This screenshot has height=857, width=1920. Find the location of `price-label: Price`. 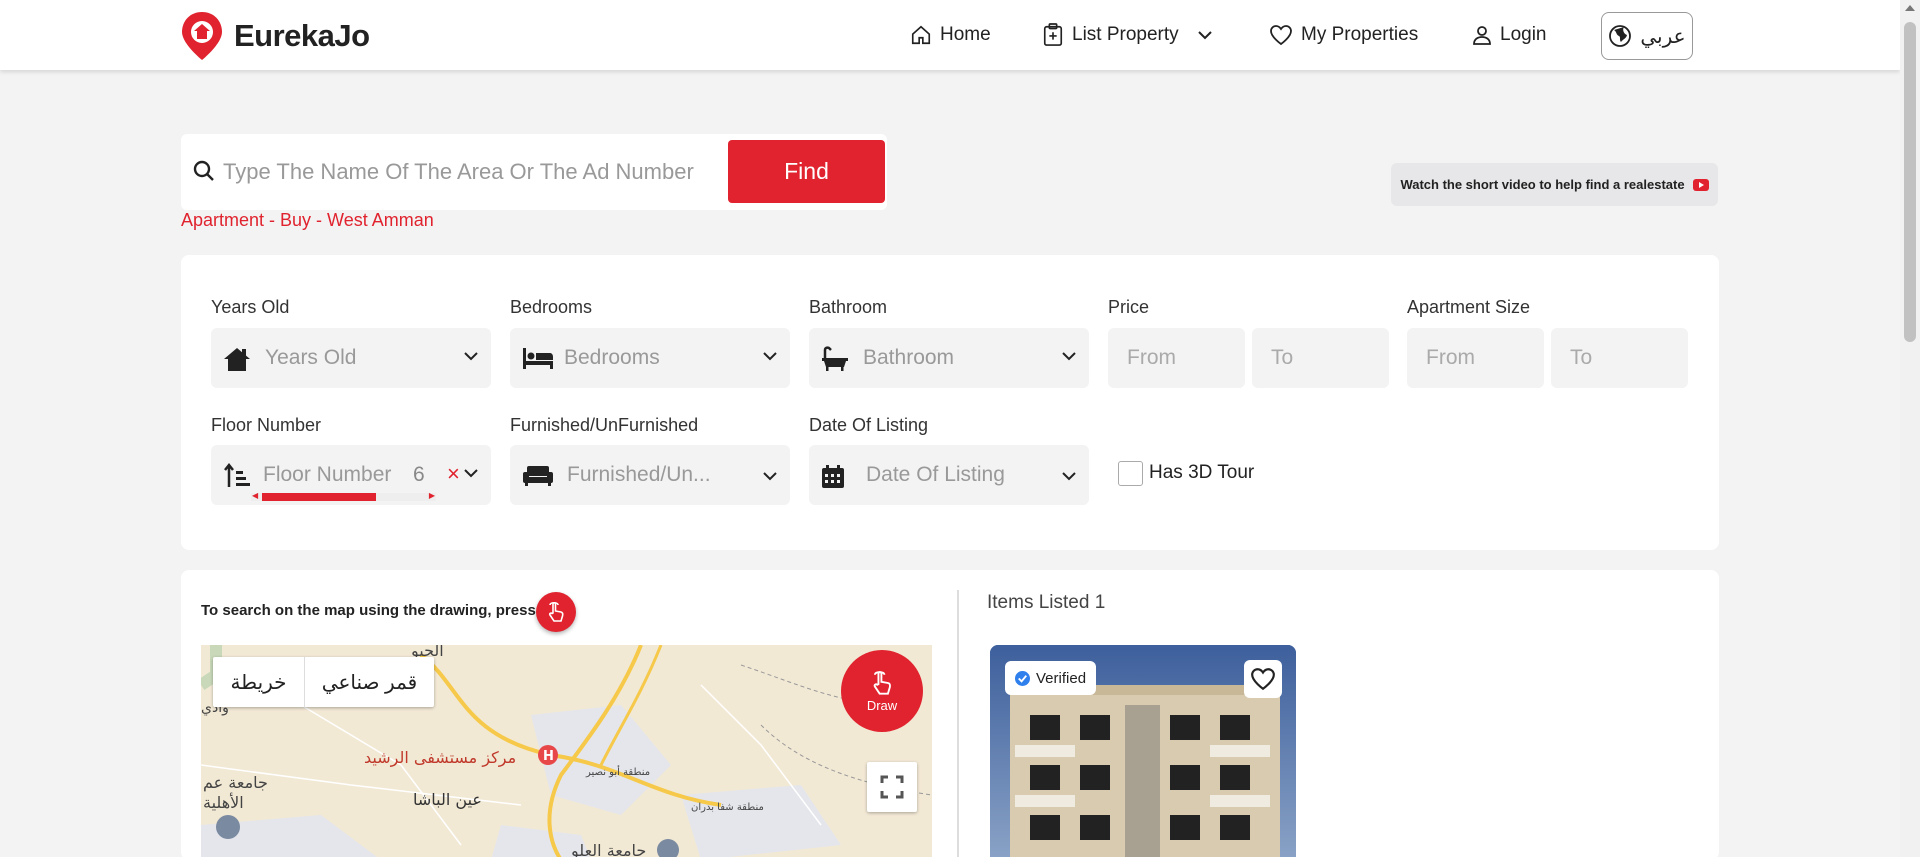

price-label: Price is located at coordinates (1129, 307).